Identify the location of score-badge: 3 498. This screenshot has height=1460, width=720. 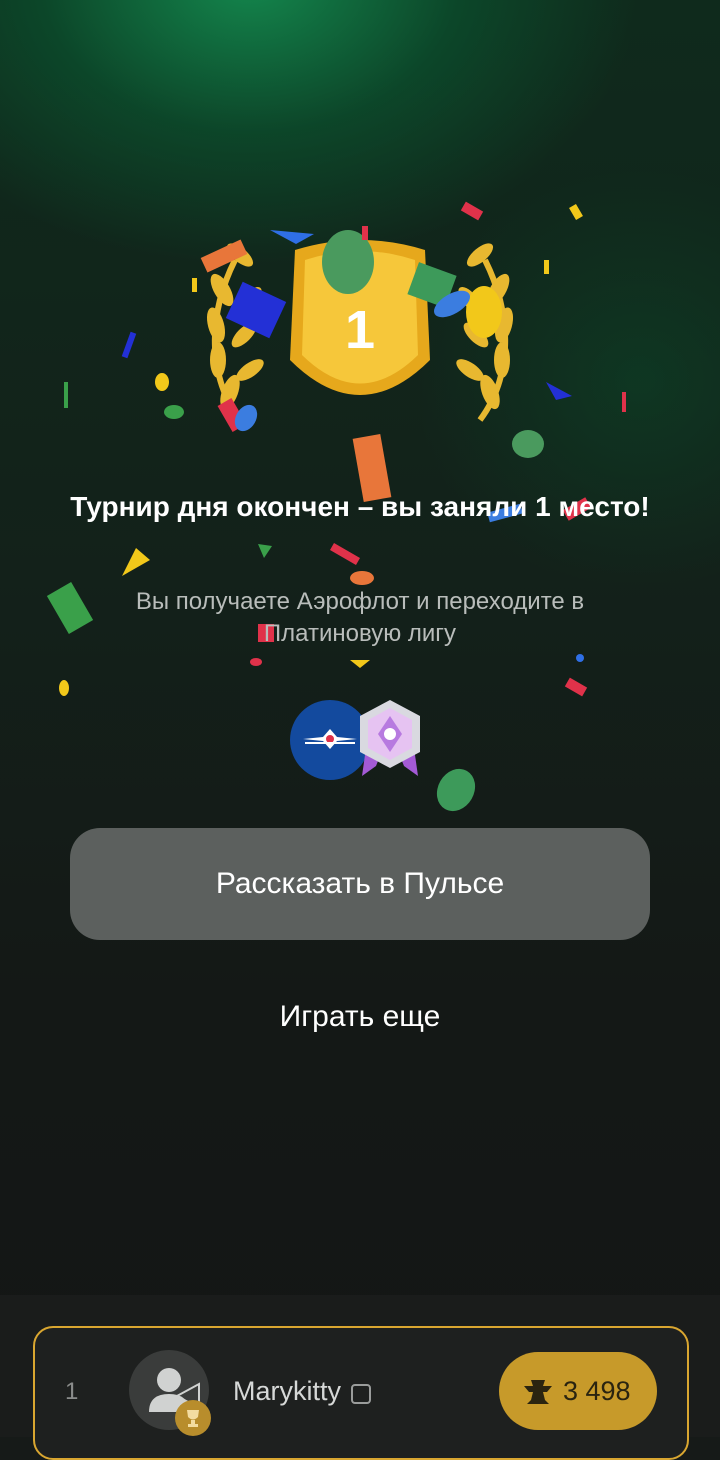
(578, 1391).